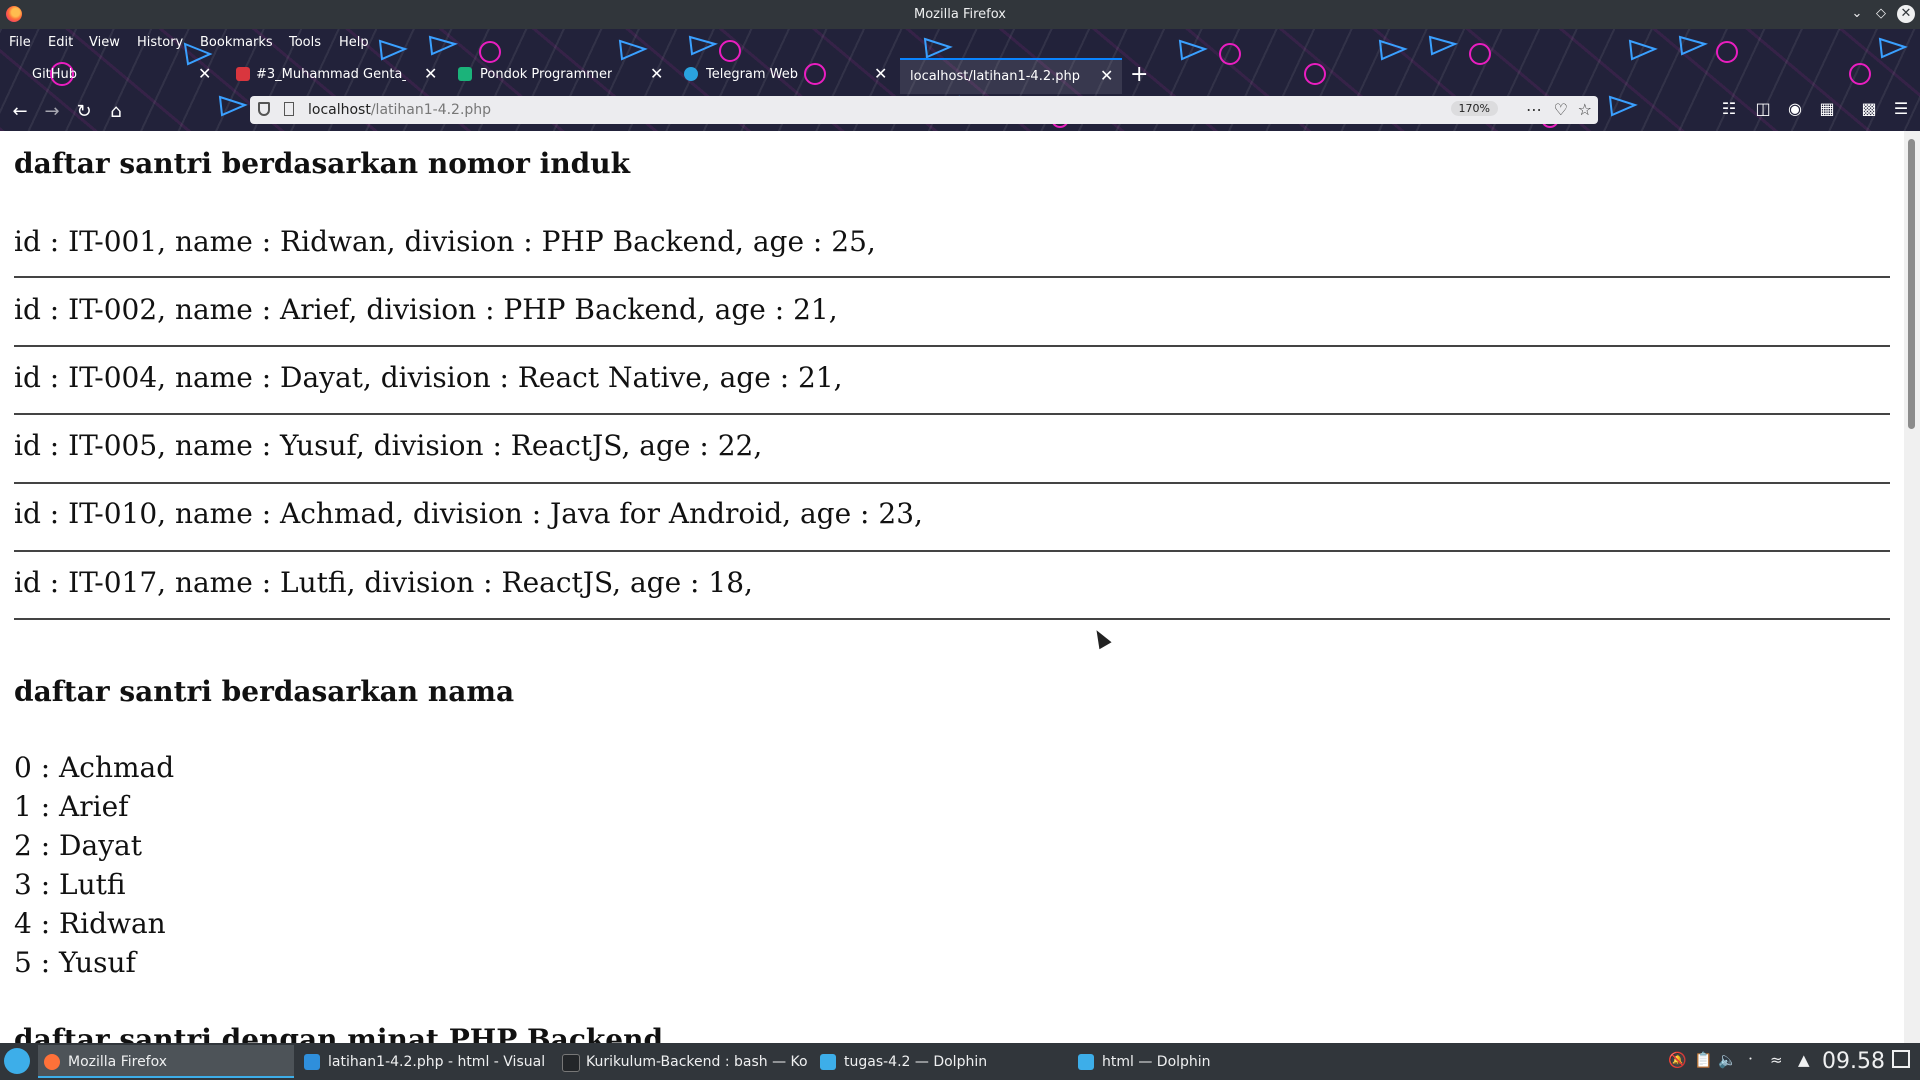  Describe the element at coordinates (1912, 587) in the screenshot. I see `vertical-scrollbar` at that location.